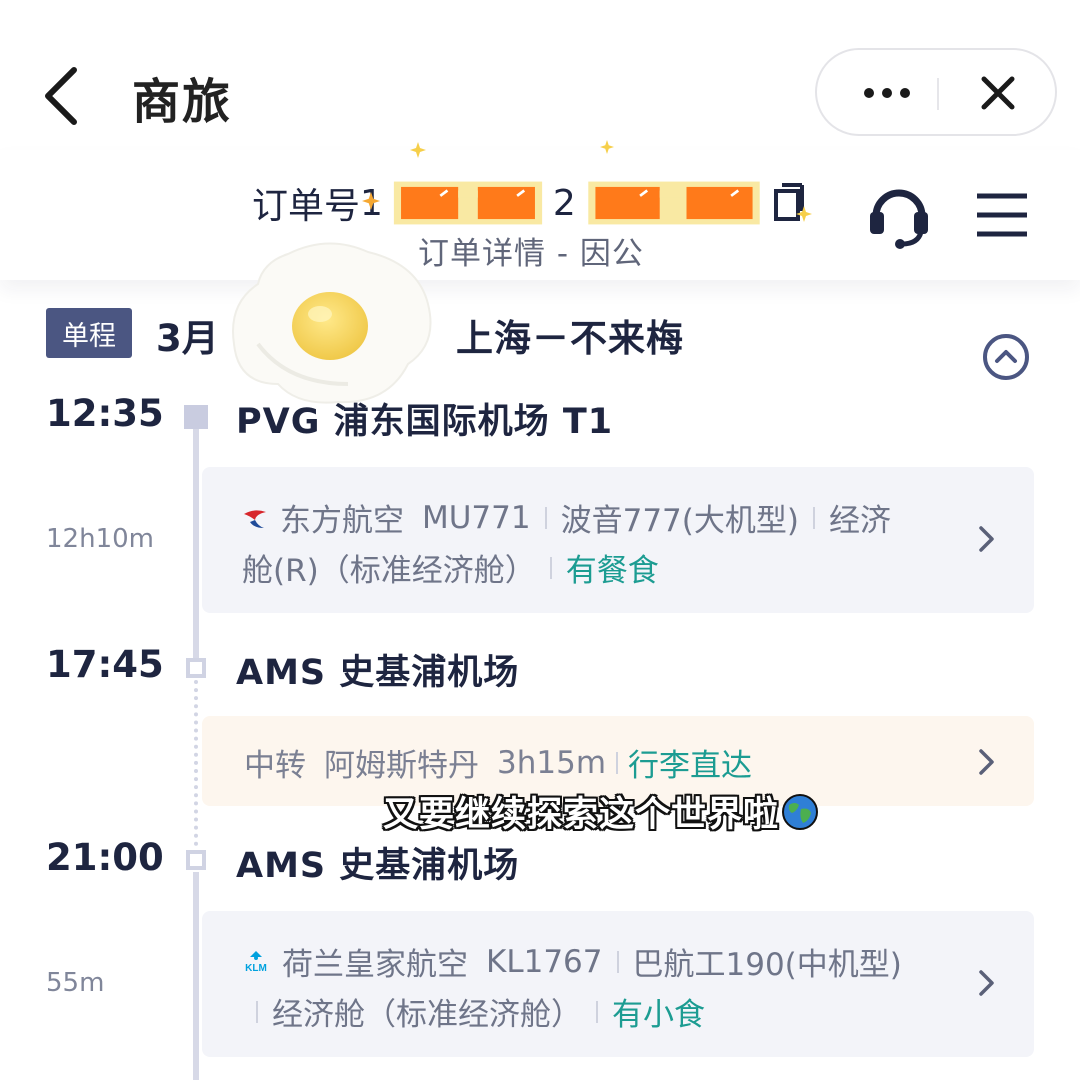  I want to click on flight-card: 东方航空 MU771 波音777(大机型) 经济 舱(R)（标准经济舱） 有餐食, so click(618, 540).